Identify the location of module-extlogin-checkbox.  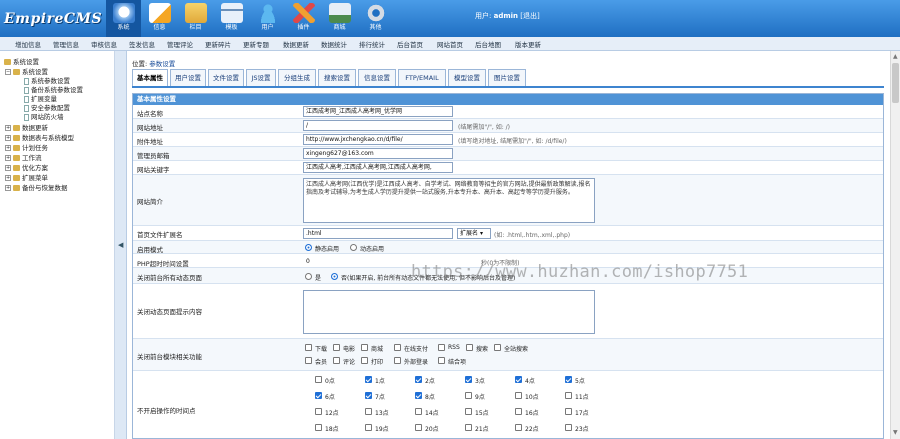
(397, 360).